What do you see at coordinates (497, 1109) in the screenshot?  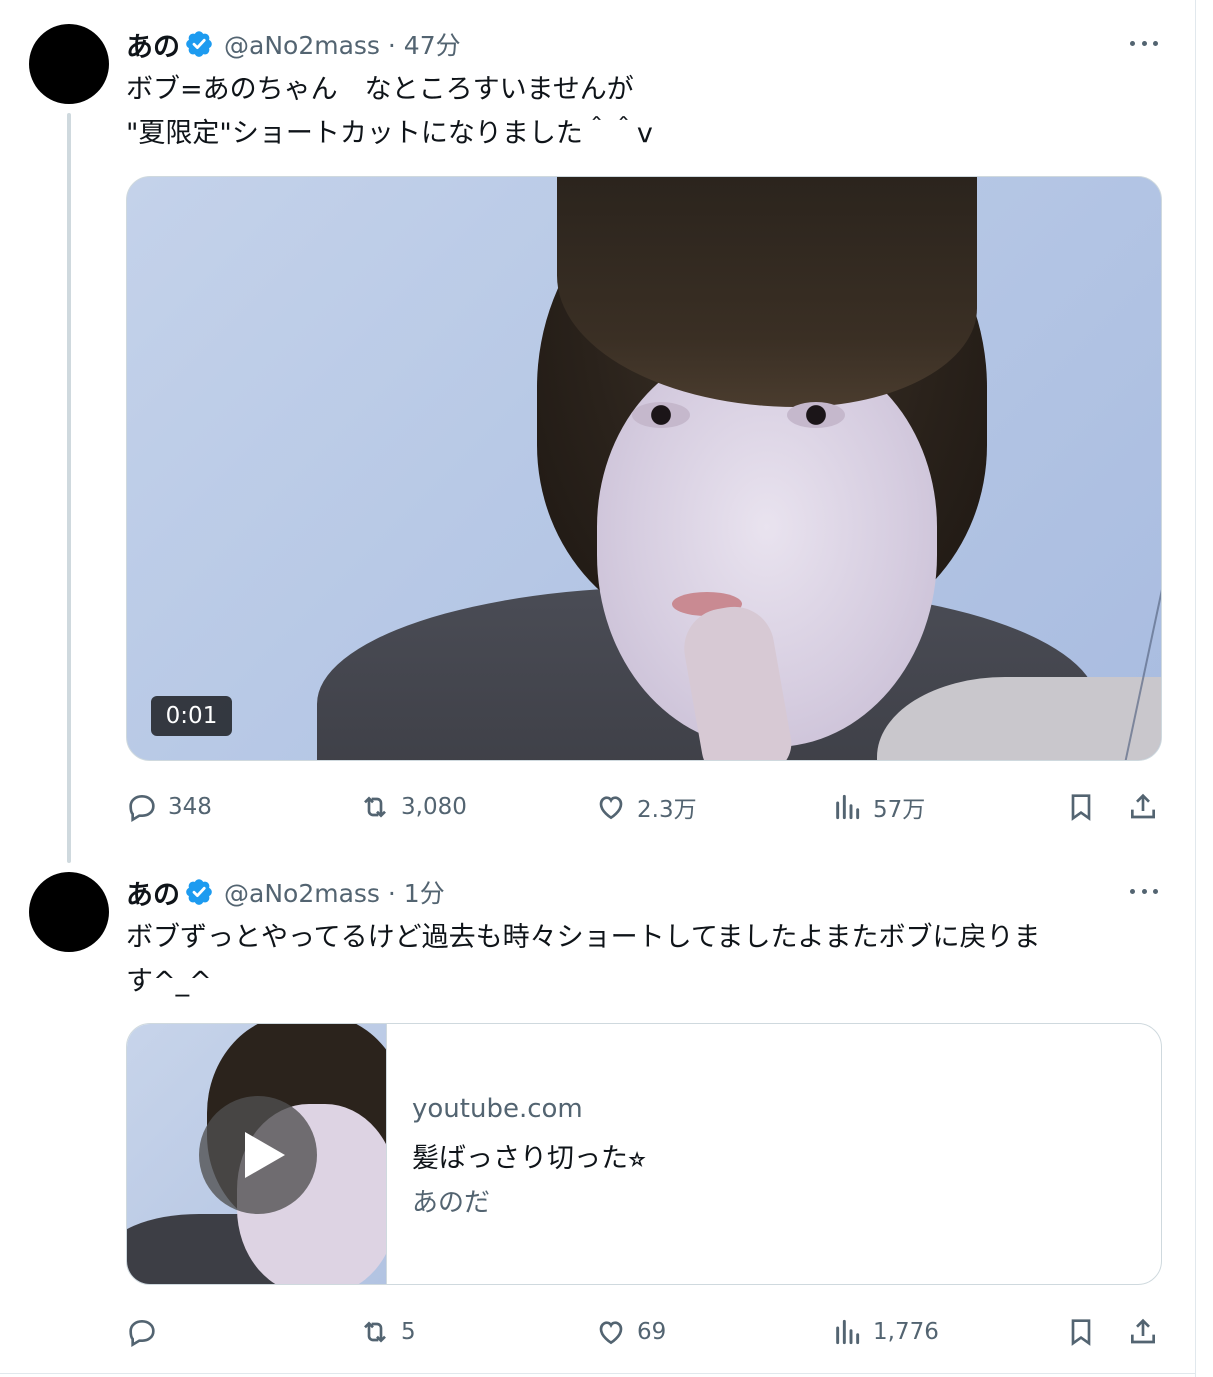 I see `card-domain: youtube.com` at bounding box center [497, 1109].